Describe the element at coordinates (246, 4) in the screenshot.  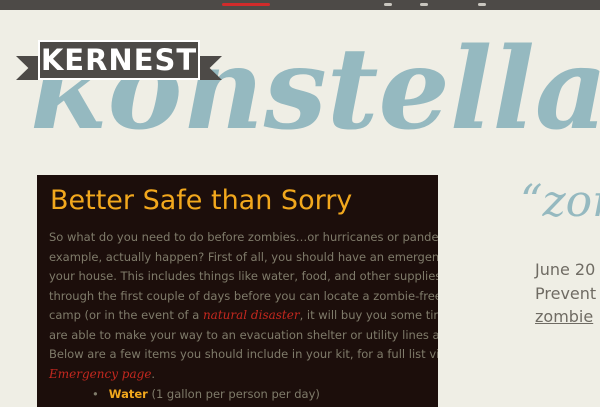
I see `active-nav-indicator` at that location.